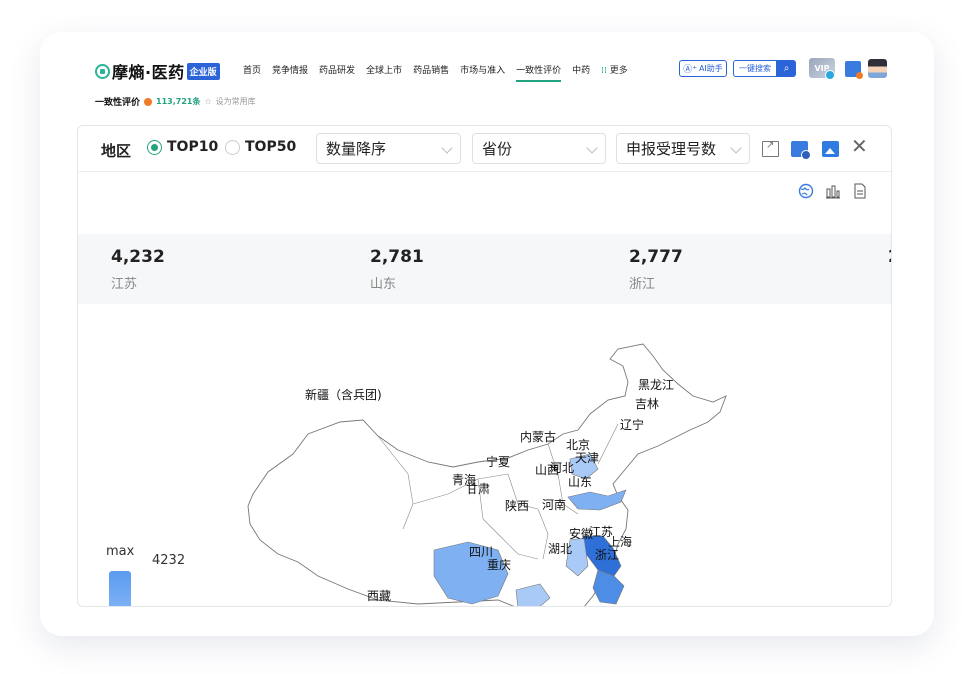 This screenshot has width=974, height=674. Describe the element at coordinates (481, 552) in the screenshot. I see `map-label-sichuan: 四川` at that location.